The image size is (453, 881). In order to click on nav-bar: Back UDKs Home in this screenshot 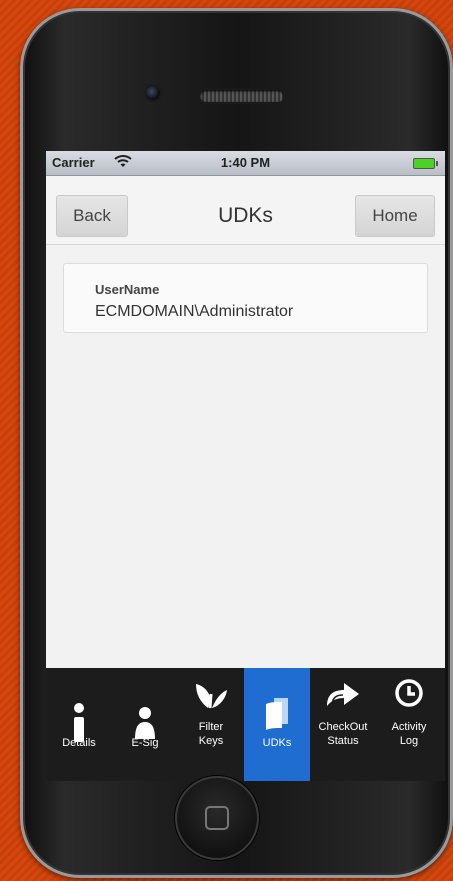, I will do `click(245, 210)`.